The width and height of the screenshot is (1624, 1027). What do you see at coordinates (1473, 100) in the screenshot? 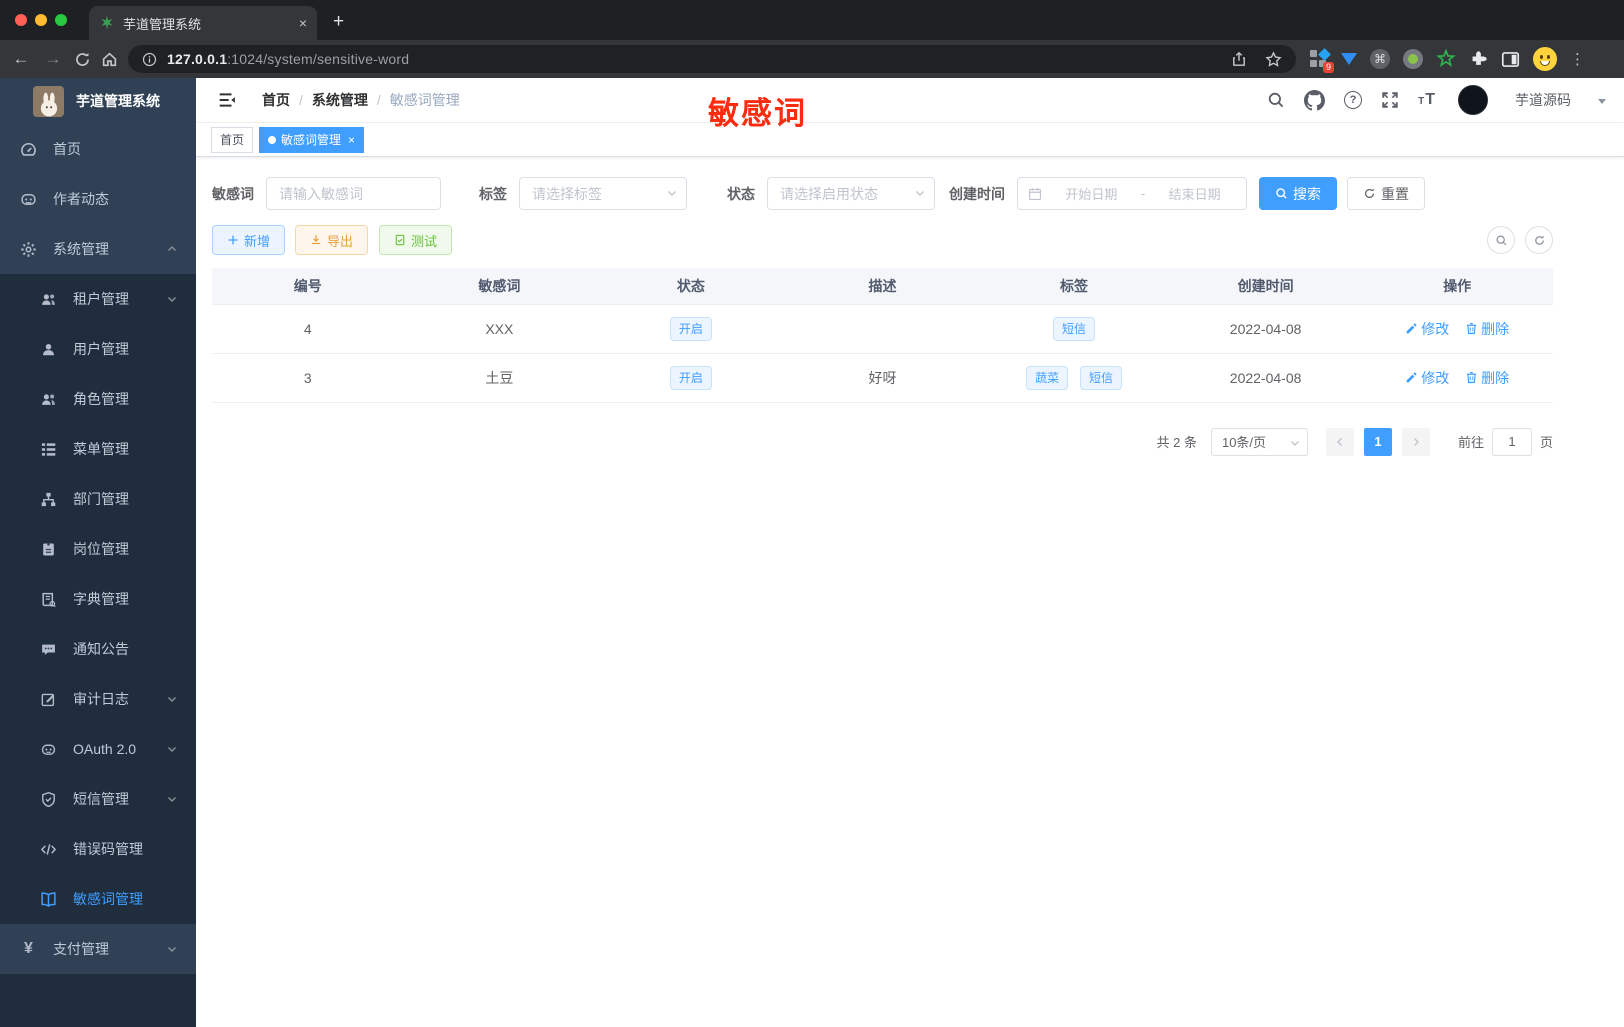
I see `user-avatar` at bounding box center [1473, 100].